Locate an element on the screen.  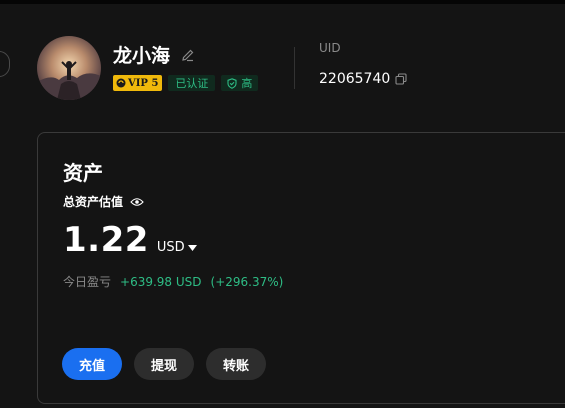
eye-icon is located at coordinates (137, 202).